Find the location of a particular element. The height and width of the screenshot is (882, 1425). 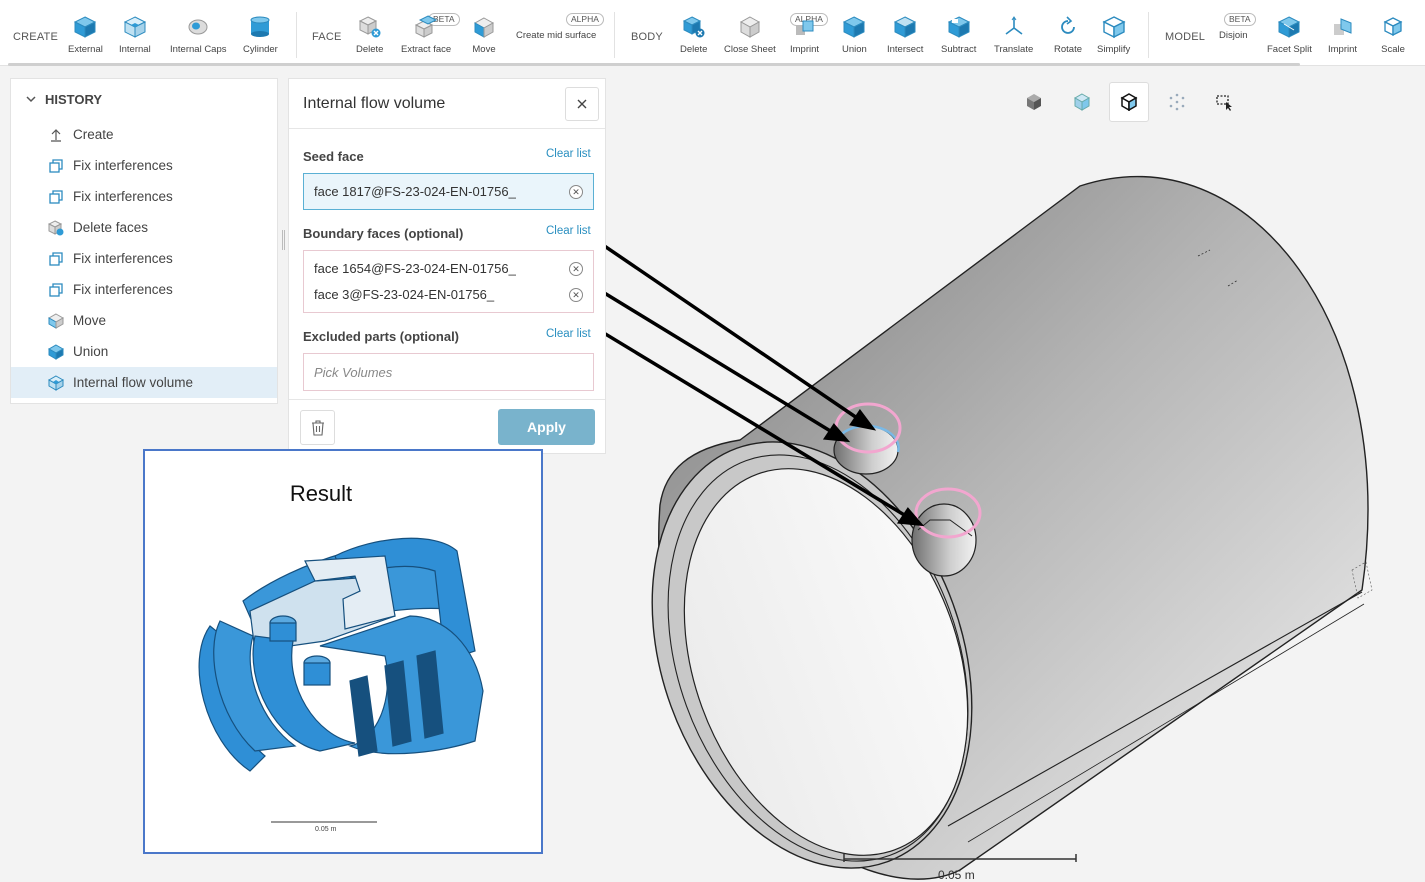

alpha-tag: ALPHA is located at coordinates (585, 19).